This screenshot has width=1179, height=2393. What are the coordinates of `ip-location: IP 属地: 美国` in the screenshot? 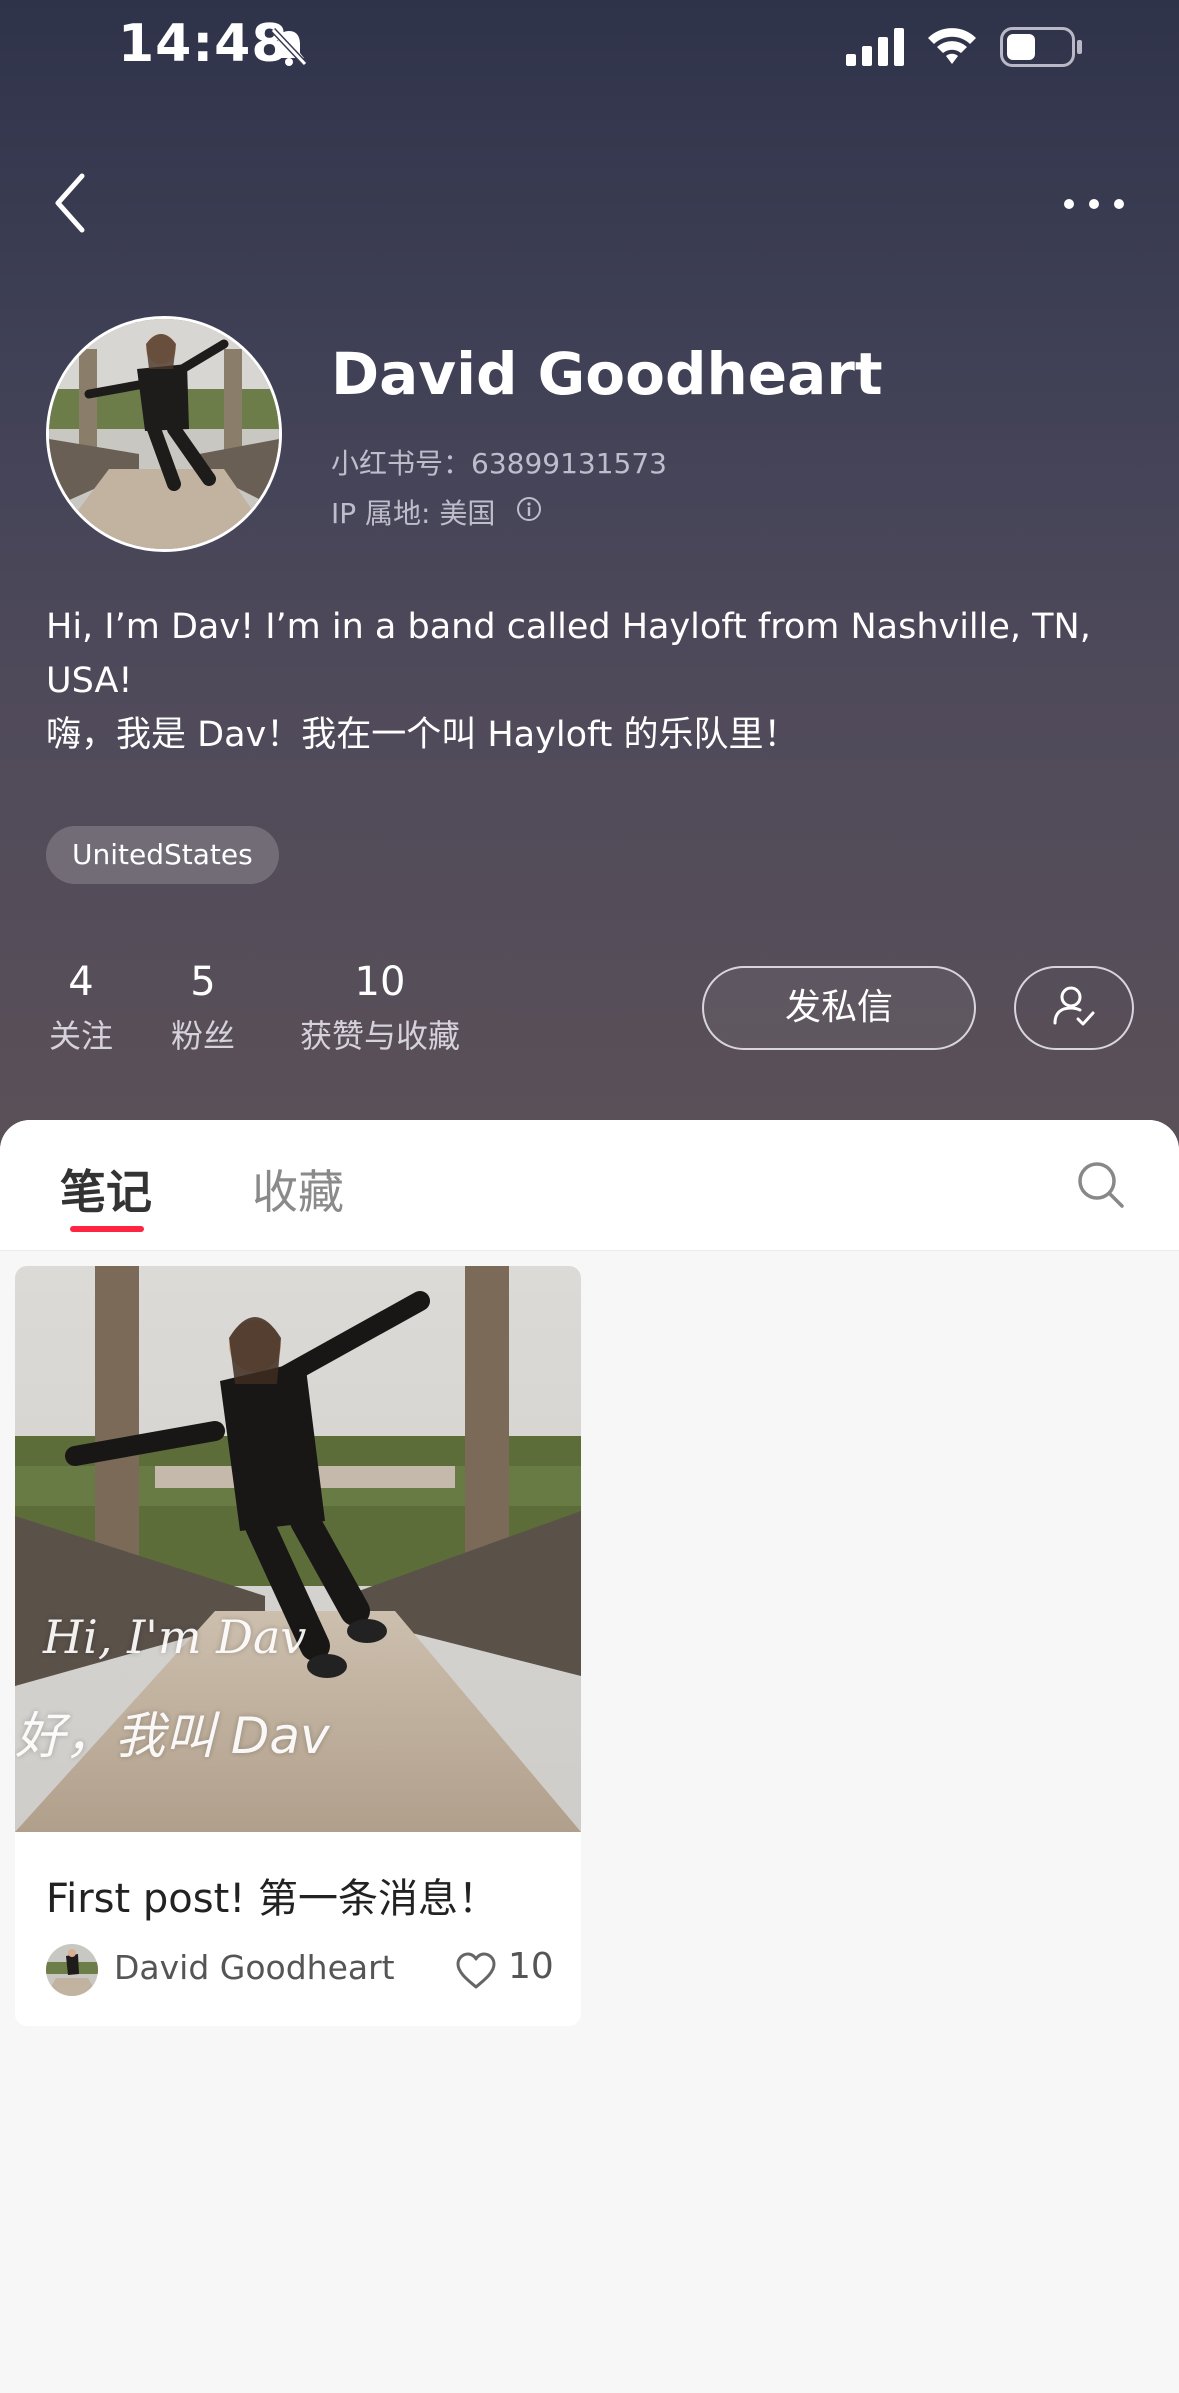 It's located at (437, 512).